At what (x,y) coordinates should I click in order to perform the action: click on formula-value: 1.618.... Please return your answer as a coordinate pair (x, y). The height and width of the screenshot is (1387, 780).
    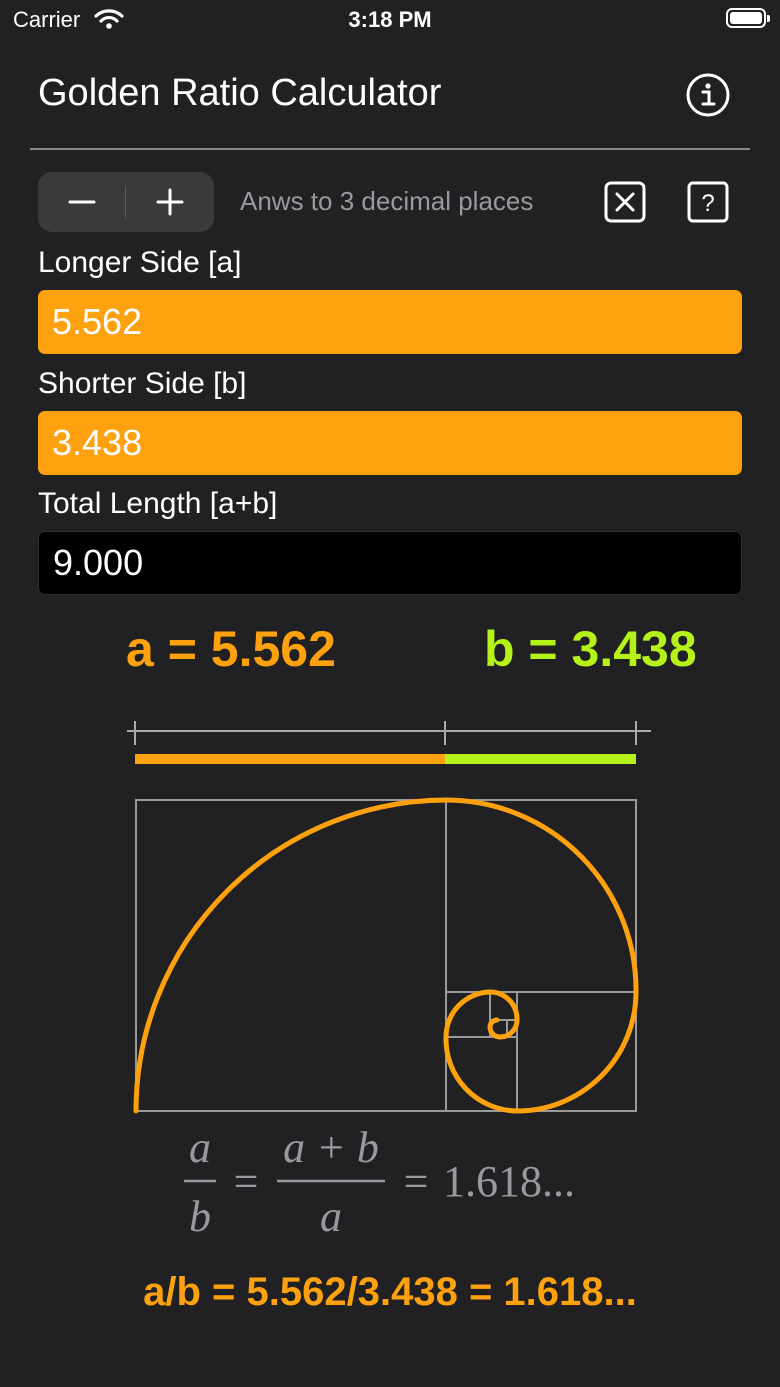
    Looking at the image, I should click on (509, 1181).